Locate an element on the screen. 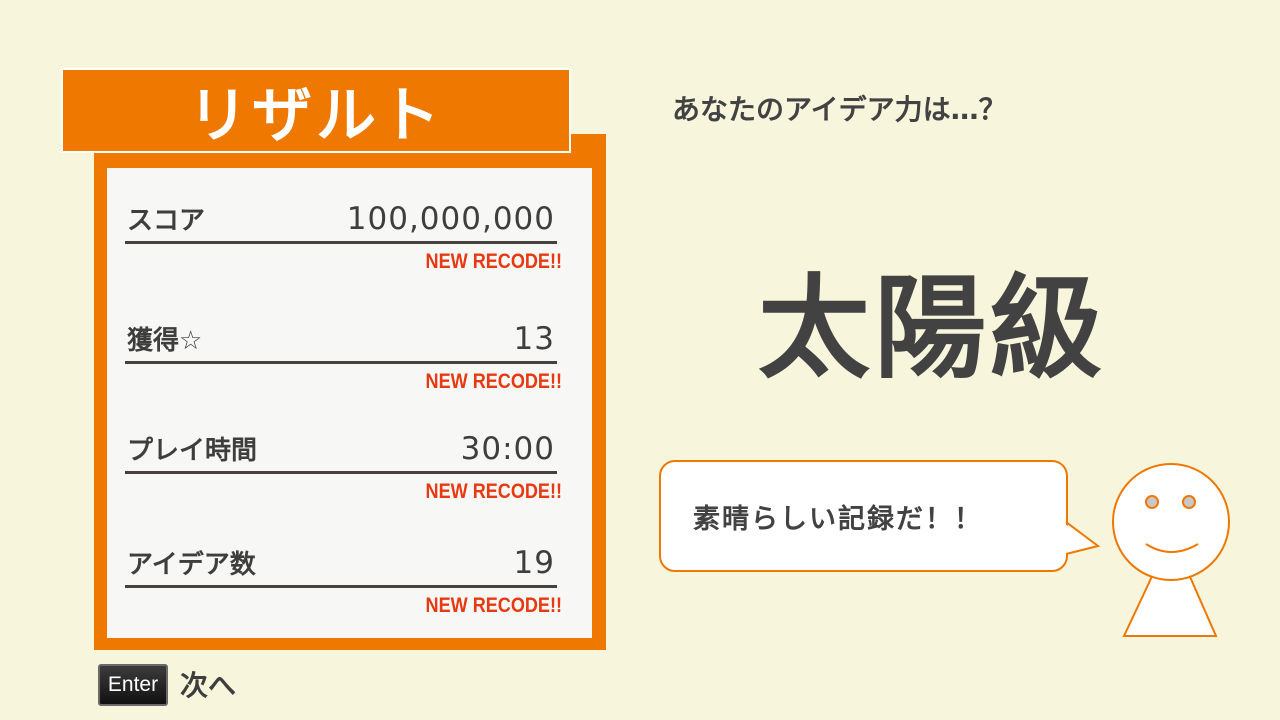 The image size is (1280, 720). result-row-head: アイデア数 19 is located at coordinates (341, 564).